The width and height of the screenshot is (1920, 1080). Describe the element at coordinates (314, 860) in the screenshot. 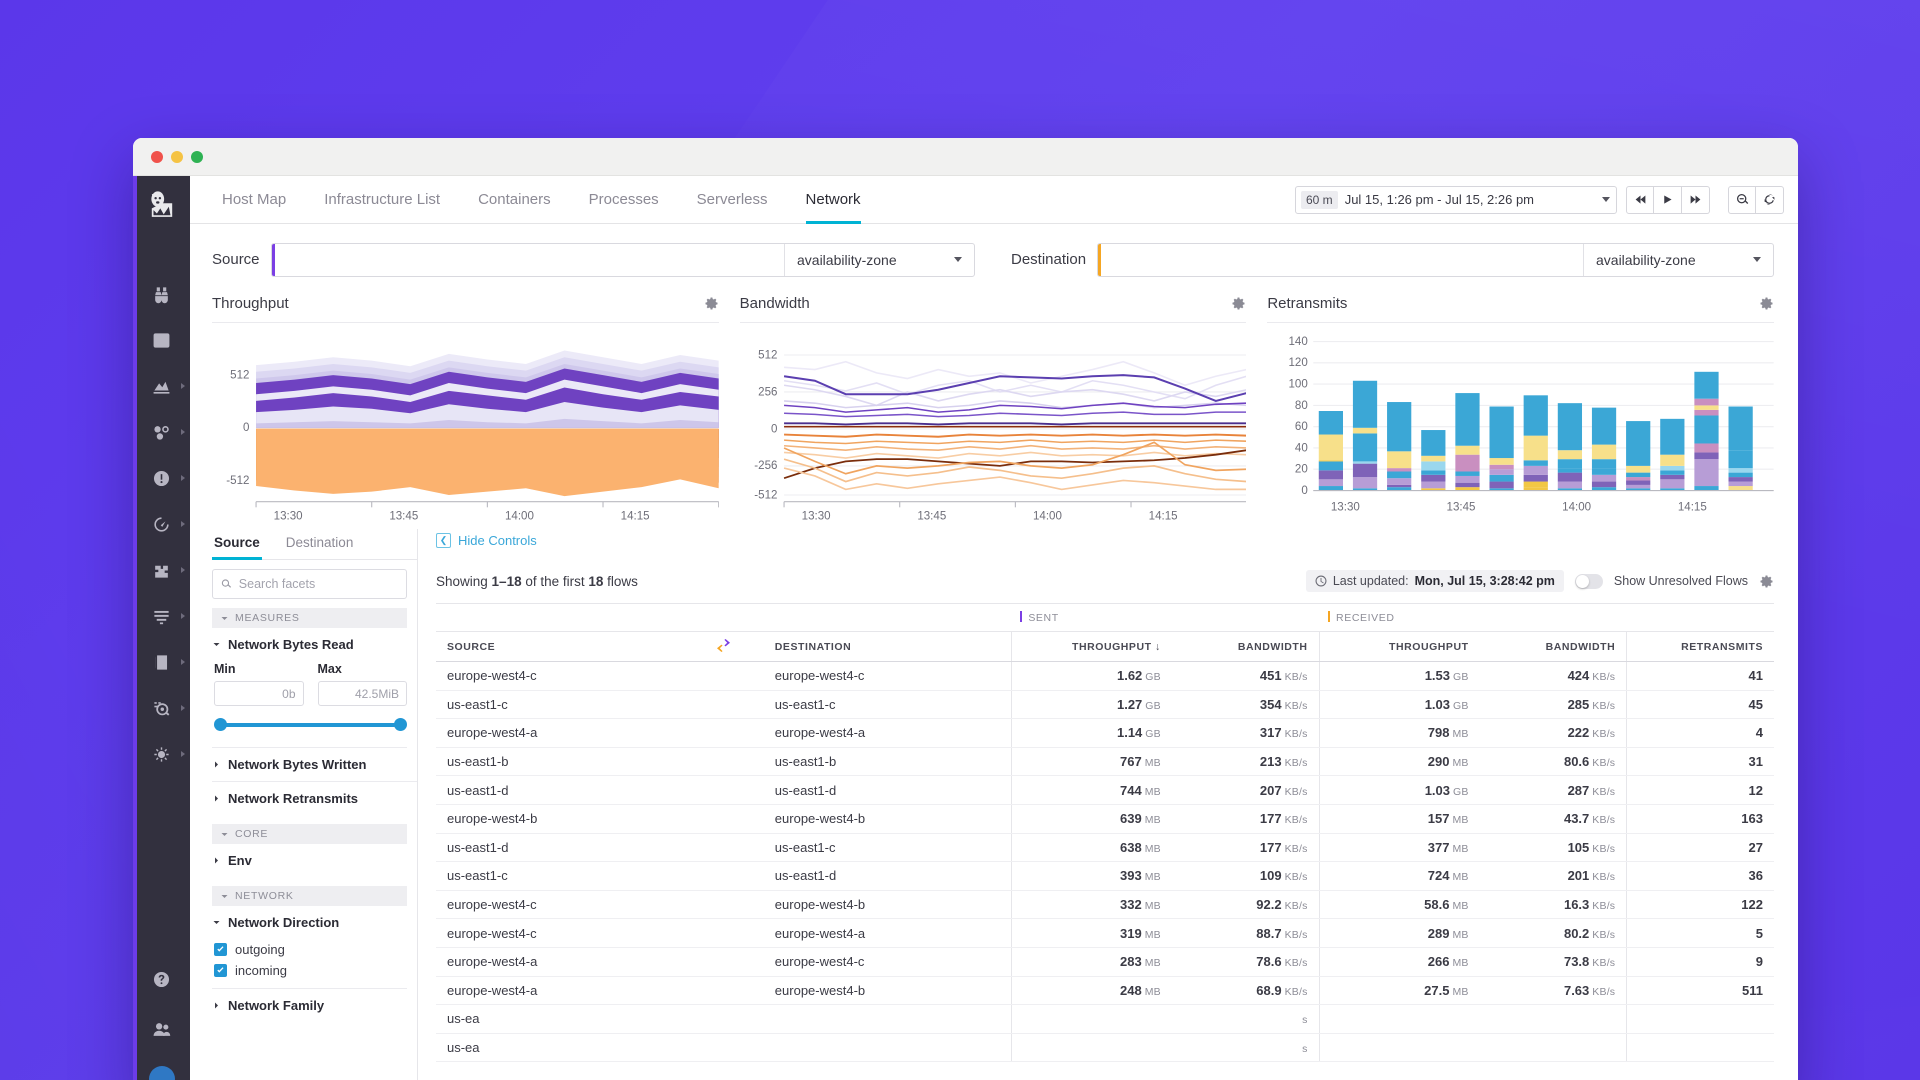

I see `facet-env: Env` at that location.